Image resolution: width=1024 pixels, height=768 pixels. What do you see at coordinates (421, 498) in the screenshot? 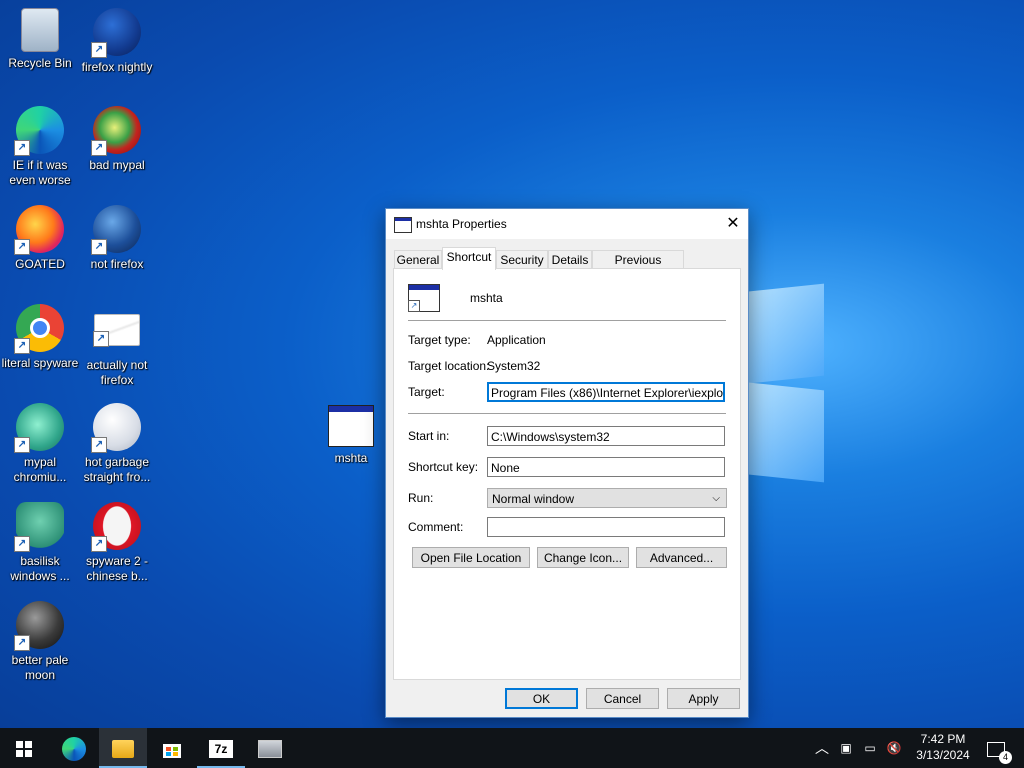
I see `run-label: Run:` at bounding box center [421, 498].